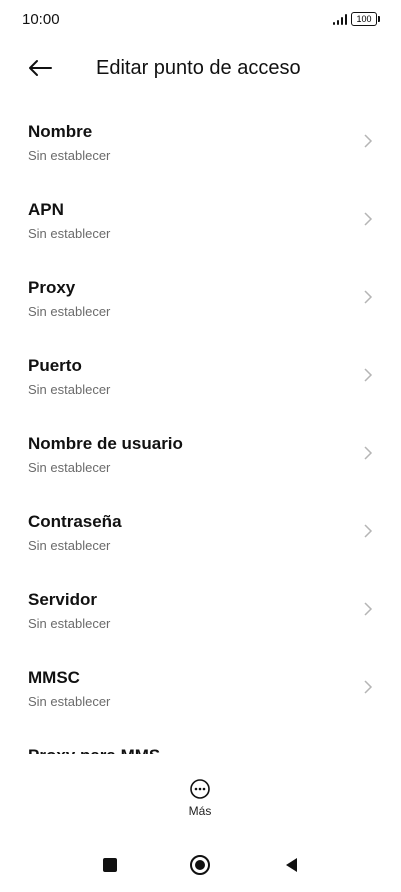 This screenshot has width=401, height=892. I want to click on app-header: Editar punto de acceso, so click(200, 68).